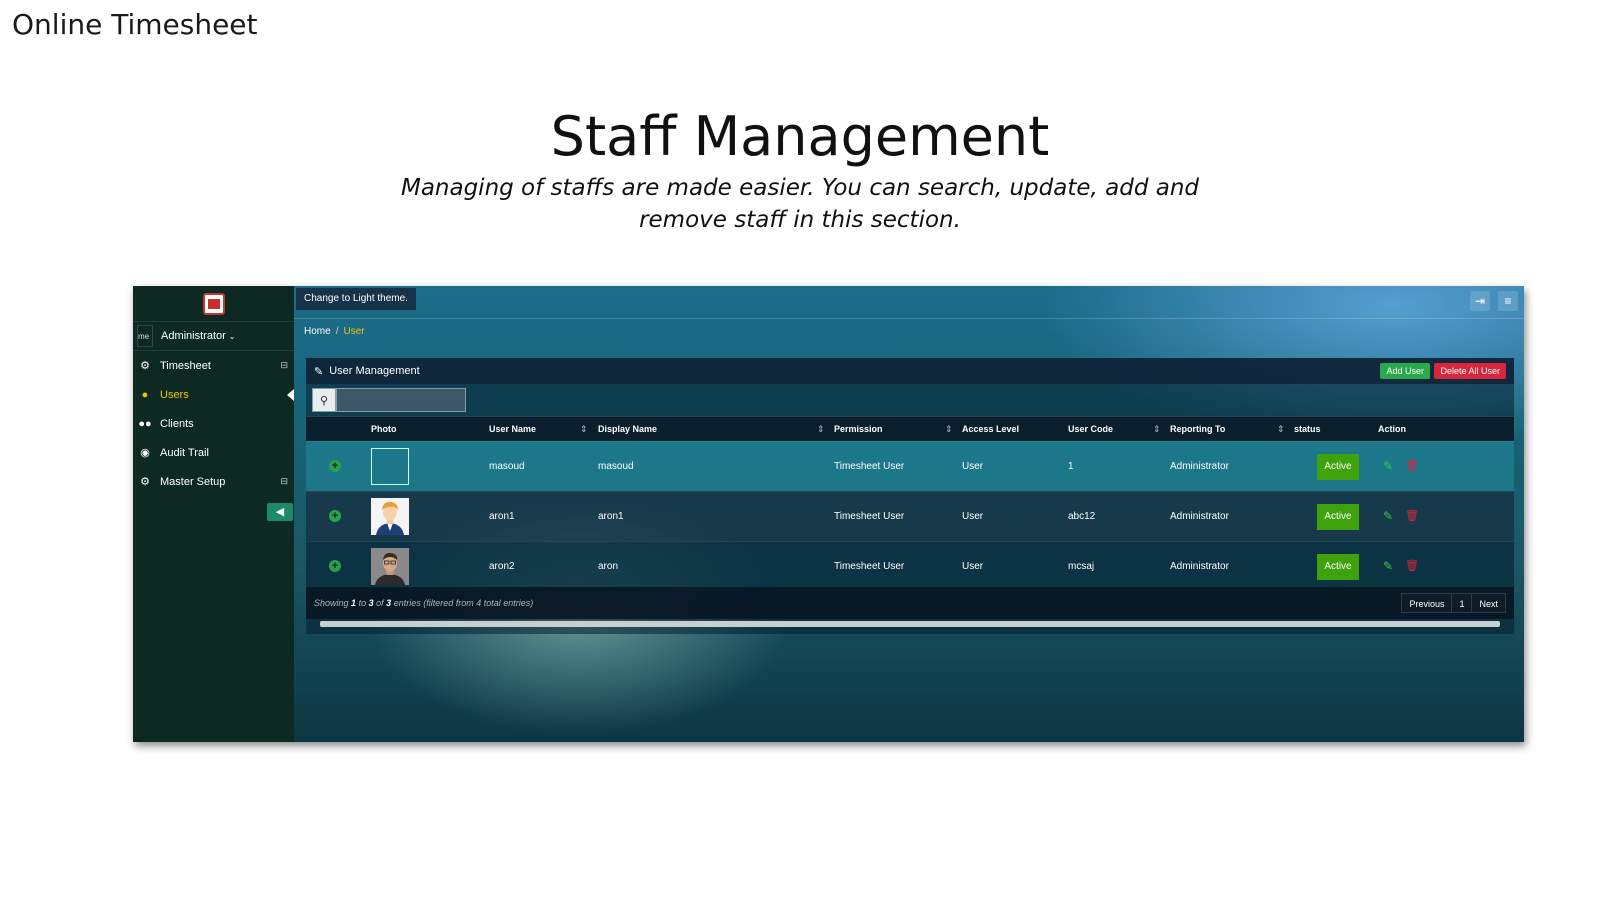  I want to click on cell-user-code: 1, so click(1071, 466).